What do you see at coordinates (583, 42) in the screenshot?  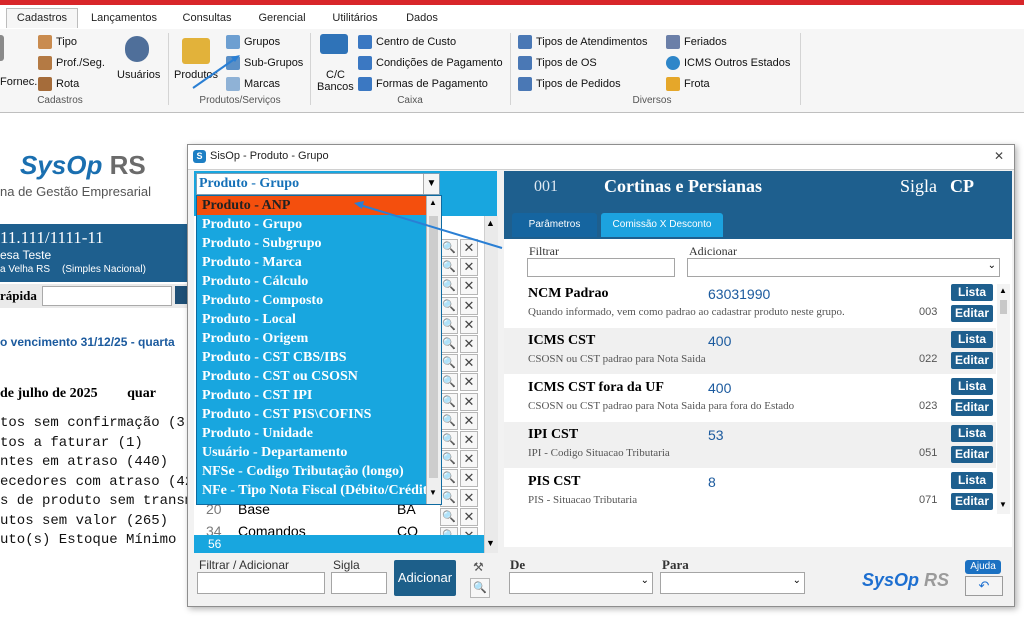 I see `tipos-atendimentos-button: Tipos de Atendimentos` at bounding box center [583, 42].